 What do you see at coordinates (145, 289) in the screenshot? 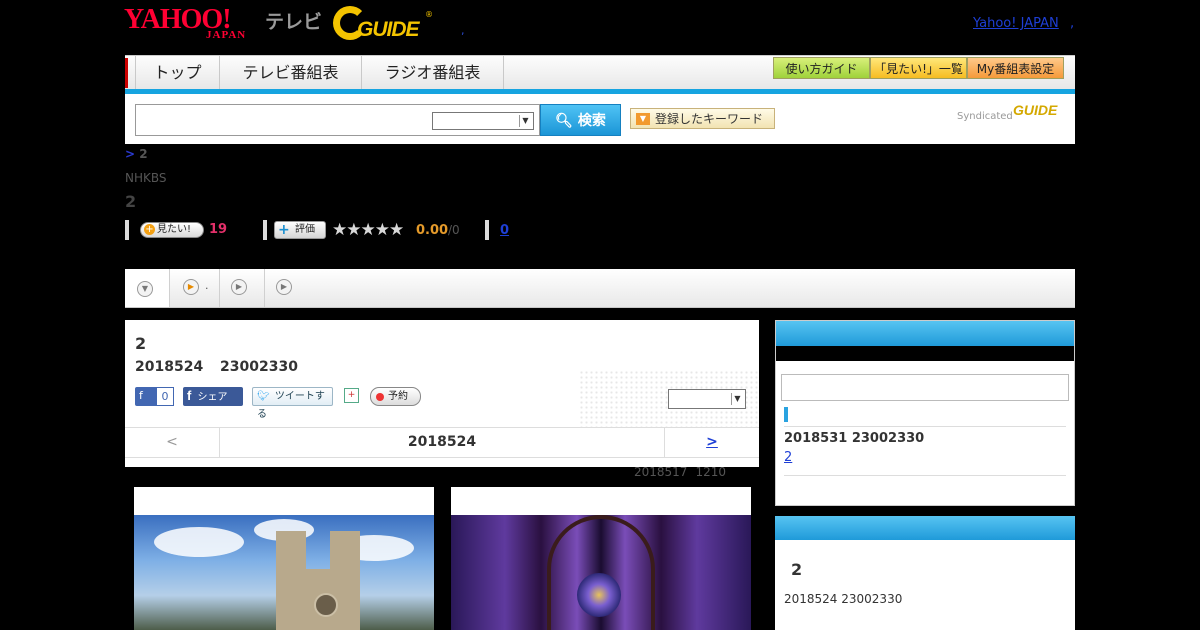
I see `down-arrow-icon: ▼` at bounding box center [145, 289].